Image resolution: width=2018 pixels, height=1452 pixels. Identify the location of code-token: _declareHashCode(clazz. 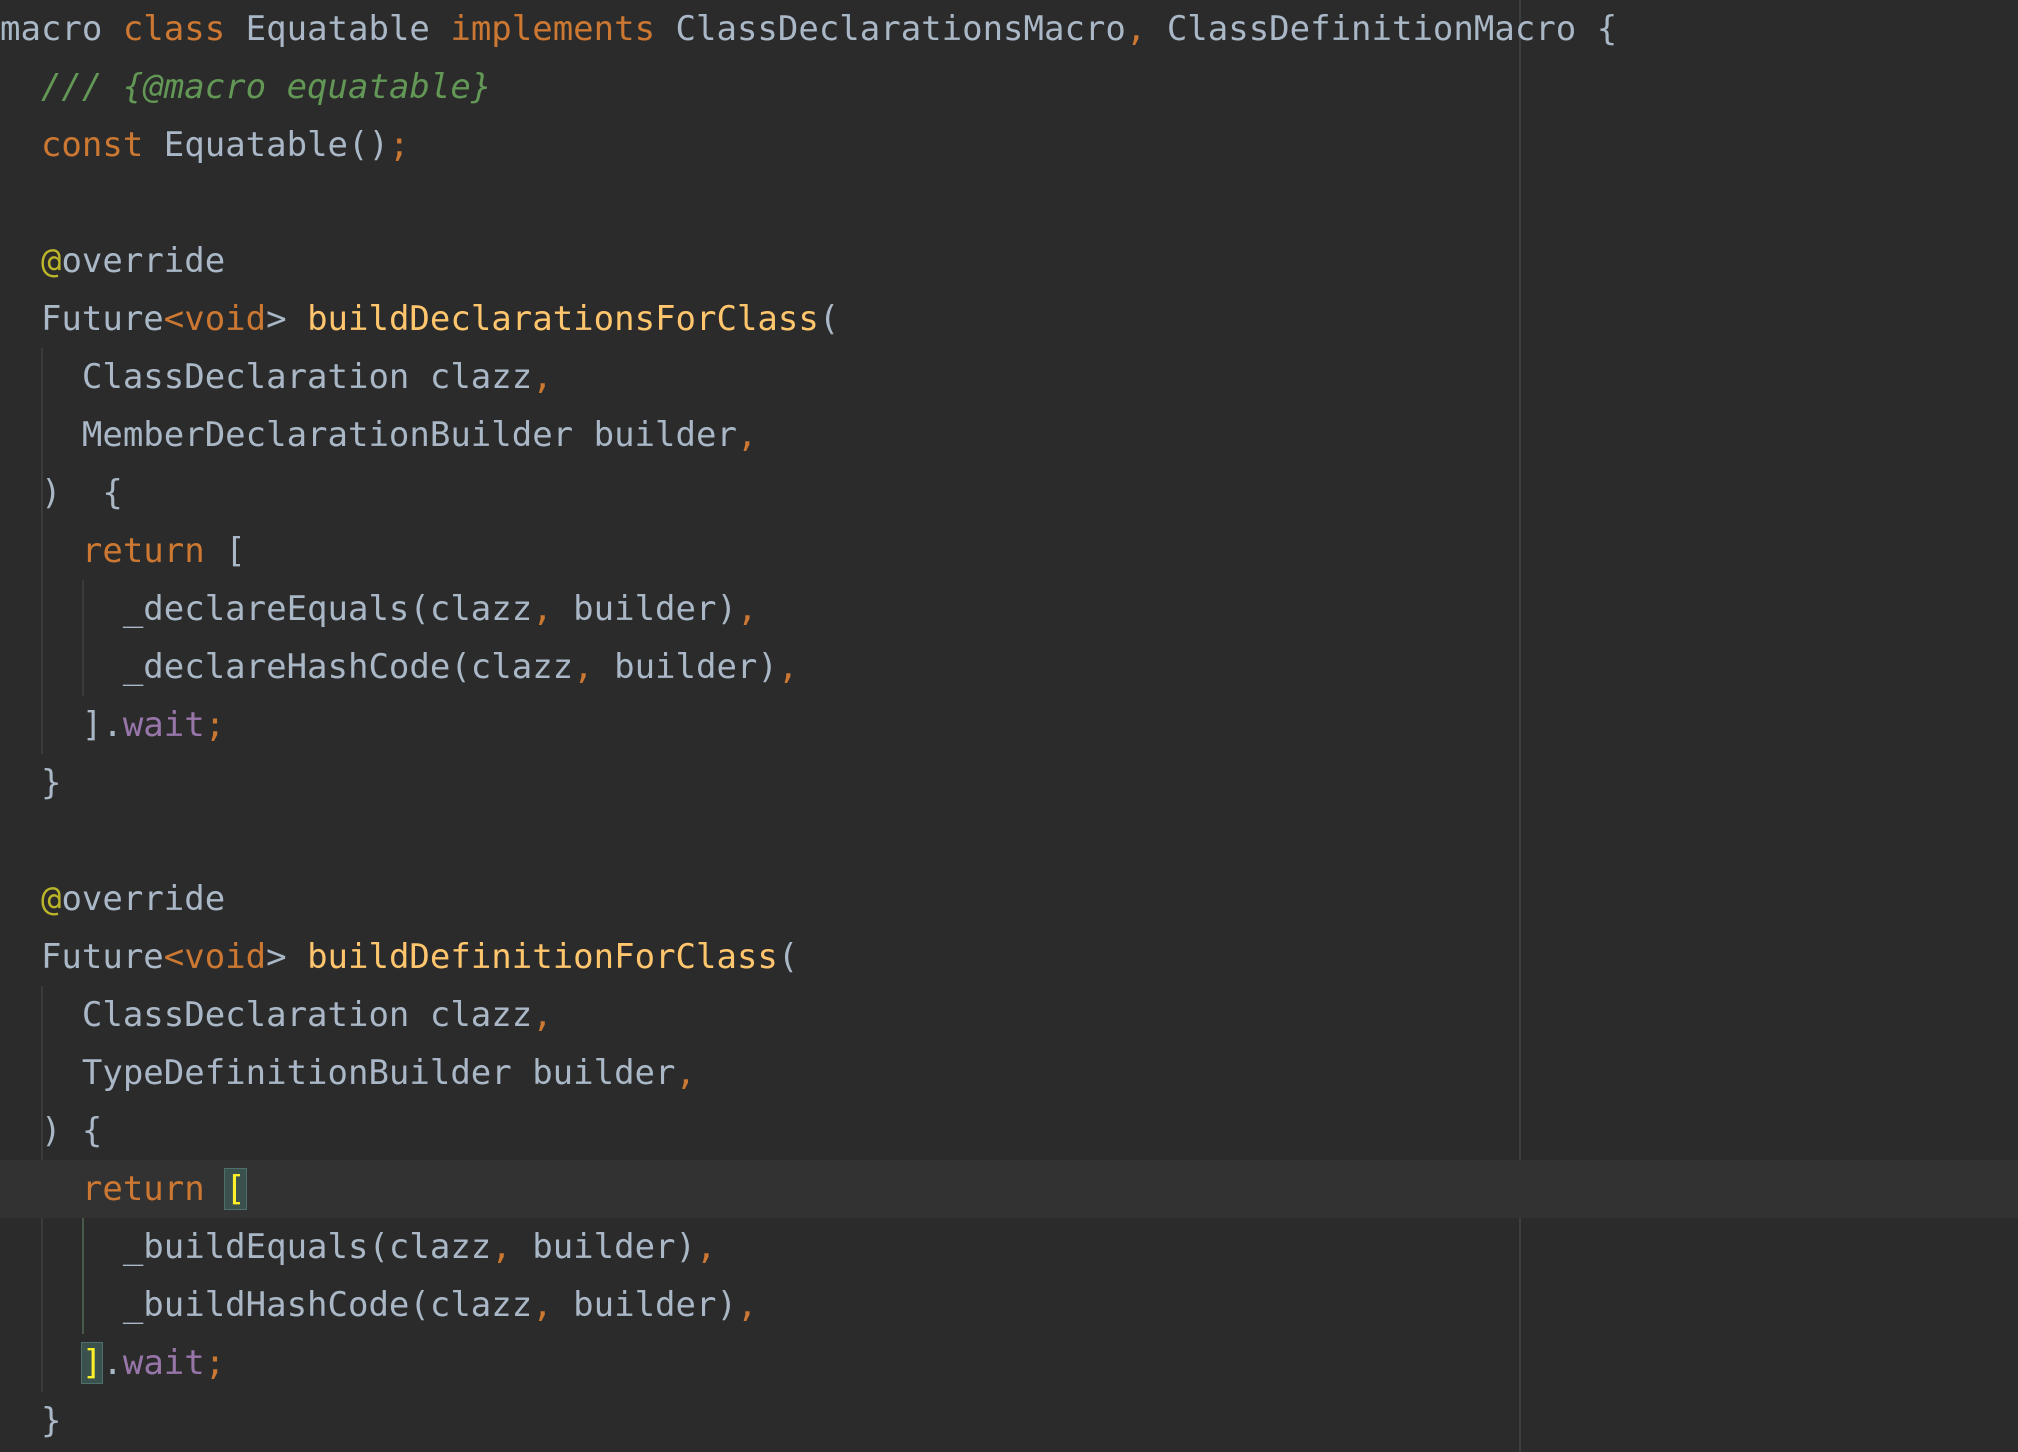
(287, 667).